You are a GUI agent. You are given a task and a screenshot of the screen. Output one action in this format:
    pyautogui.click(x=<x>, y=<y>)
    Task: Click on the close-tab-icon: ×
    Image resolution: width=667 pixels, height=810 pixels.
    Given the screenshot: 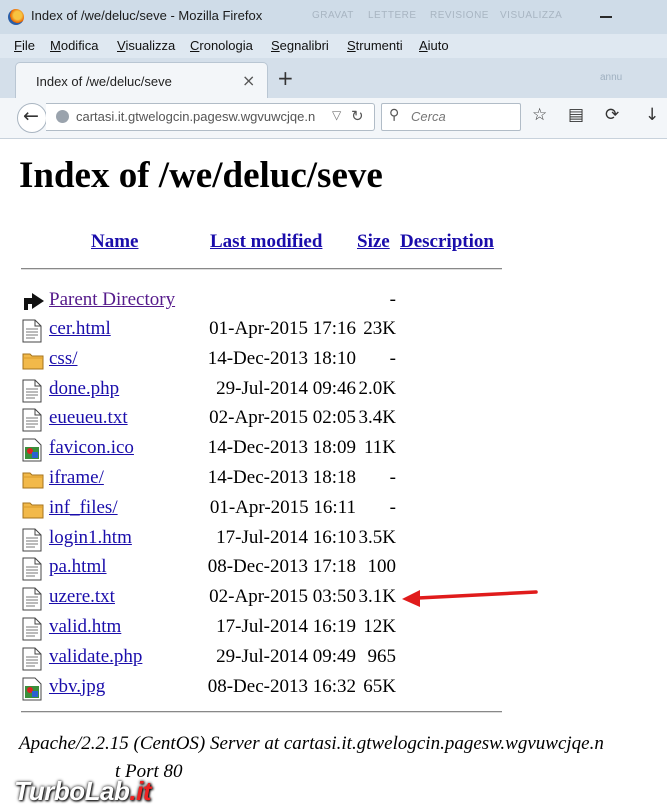 What is the action you would take?
    pyautogui.click(x=248, y=80)
    